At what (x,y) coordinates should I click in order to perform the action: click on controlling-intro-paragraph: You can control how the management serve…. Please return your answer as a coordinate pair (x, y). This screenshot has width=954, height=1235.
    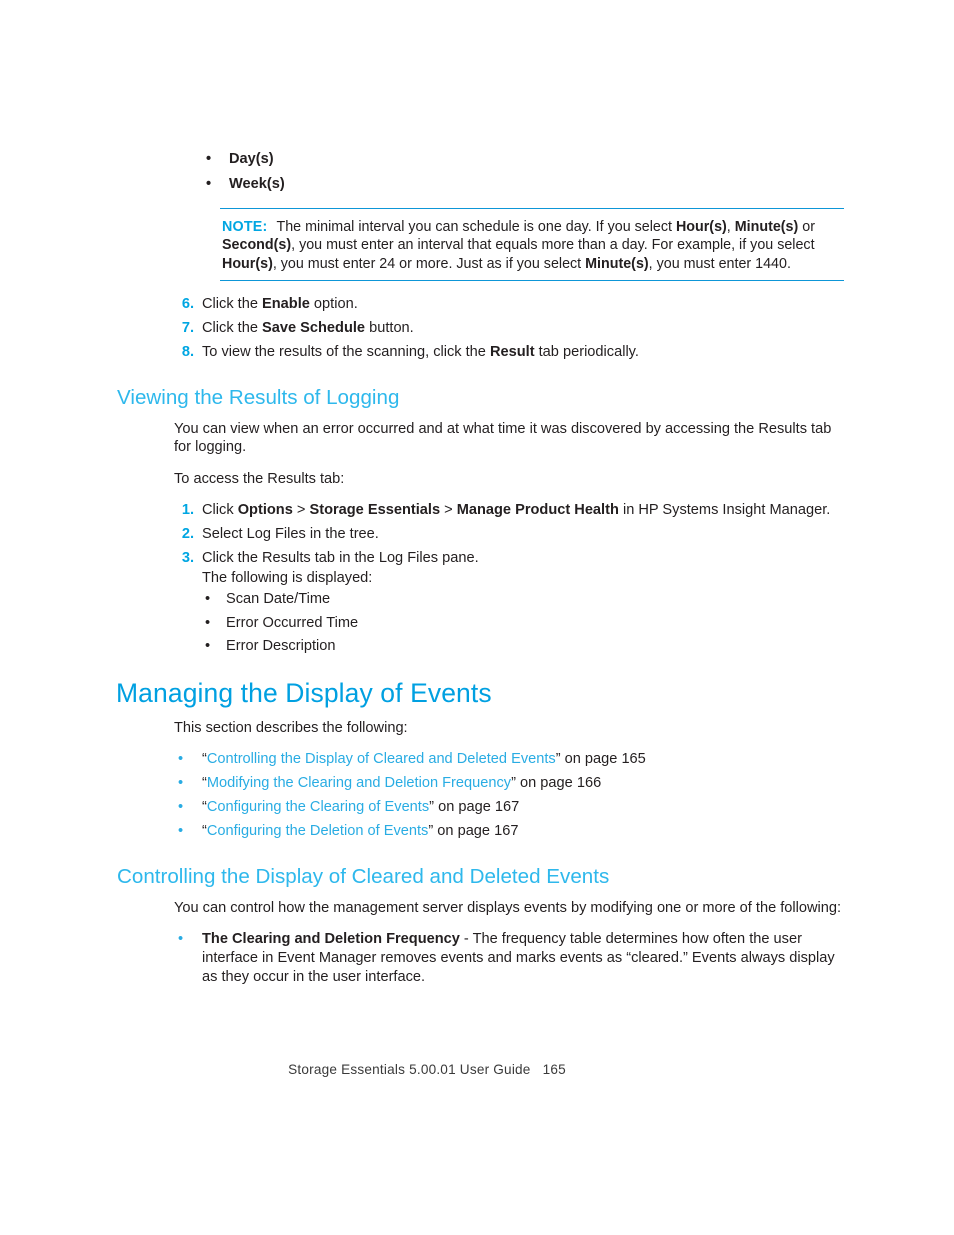
    Looking at the image, I should click on (508, 907).